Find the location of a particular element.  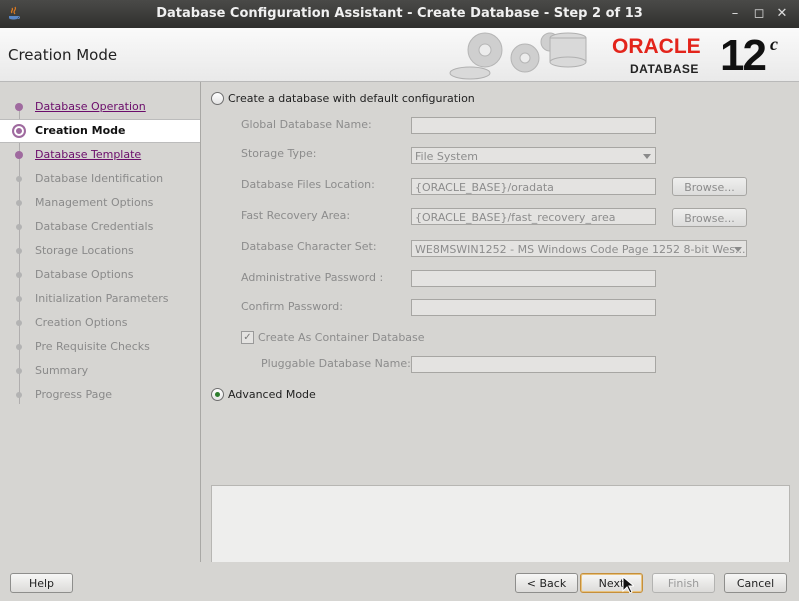

step-pre-requisite-checks: Pre Requisite Checks is located at coordinates (100, 347).